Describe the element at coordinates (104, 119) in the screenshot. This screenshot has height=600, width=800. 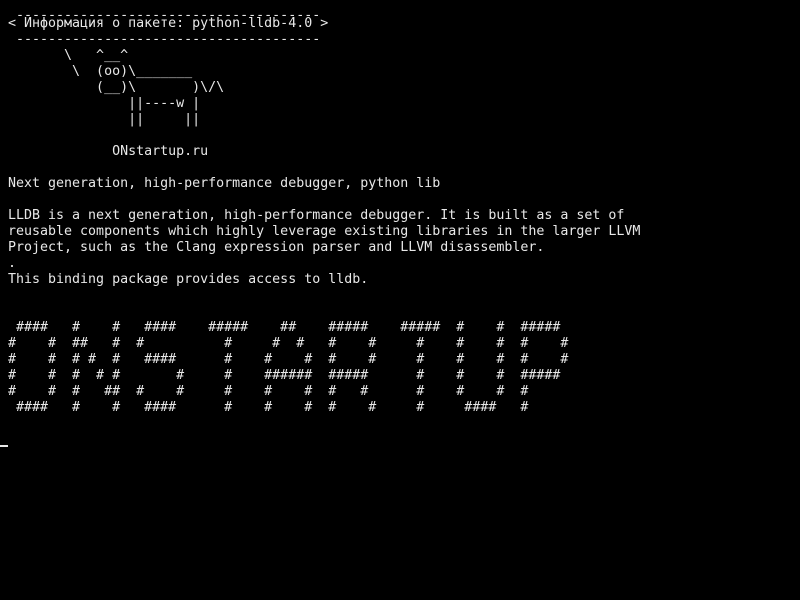
I see `ascii-cow-line: || ||` at that location.